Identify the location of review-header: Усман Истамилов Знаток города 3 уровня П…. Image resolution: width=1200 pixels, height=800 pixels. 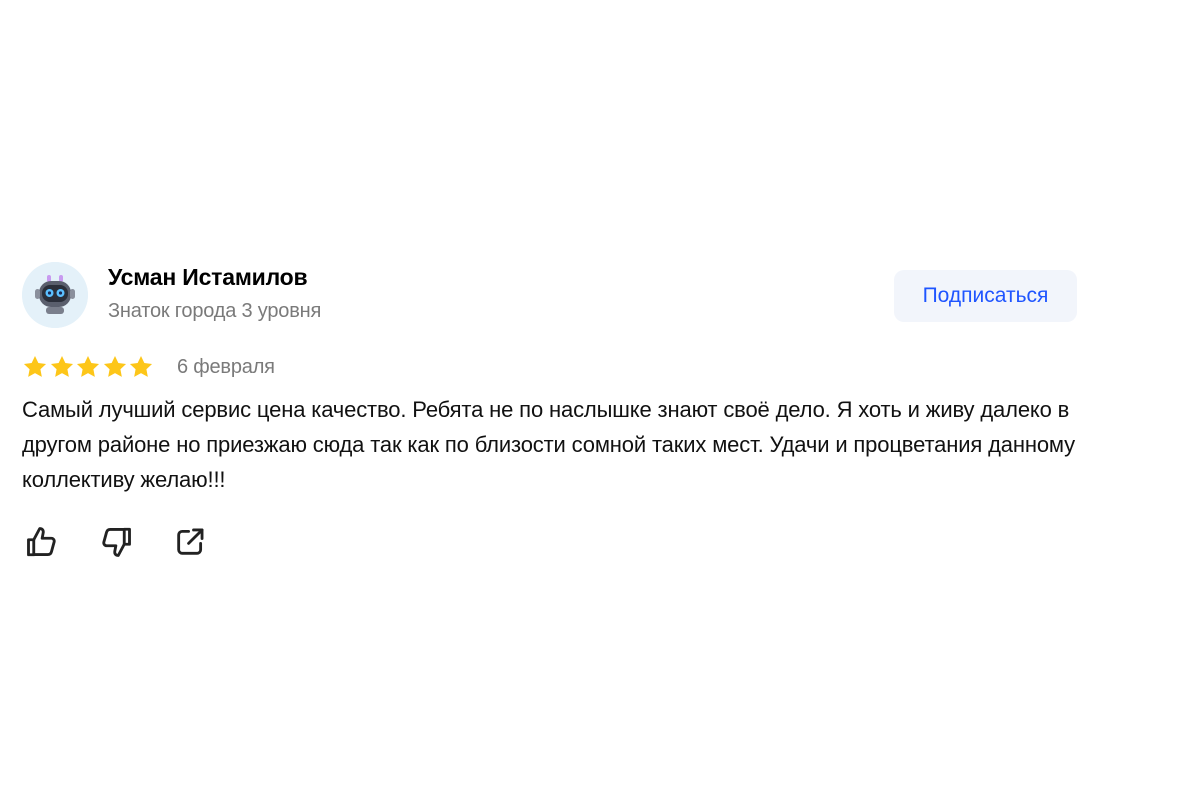
(552, 296).